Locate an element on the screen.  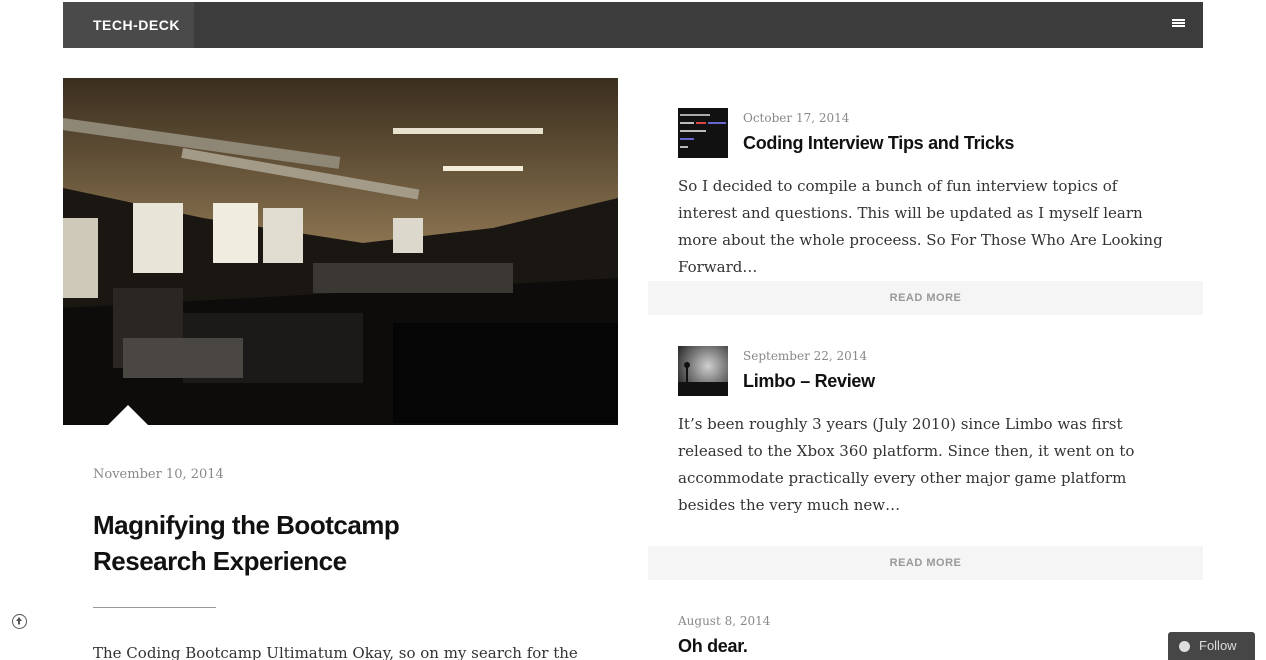
post-title: Coding Interview Tips and Tricks is located at coordinates (878, 143).